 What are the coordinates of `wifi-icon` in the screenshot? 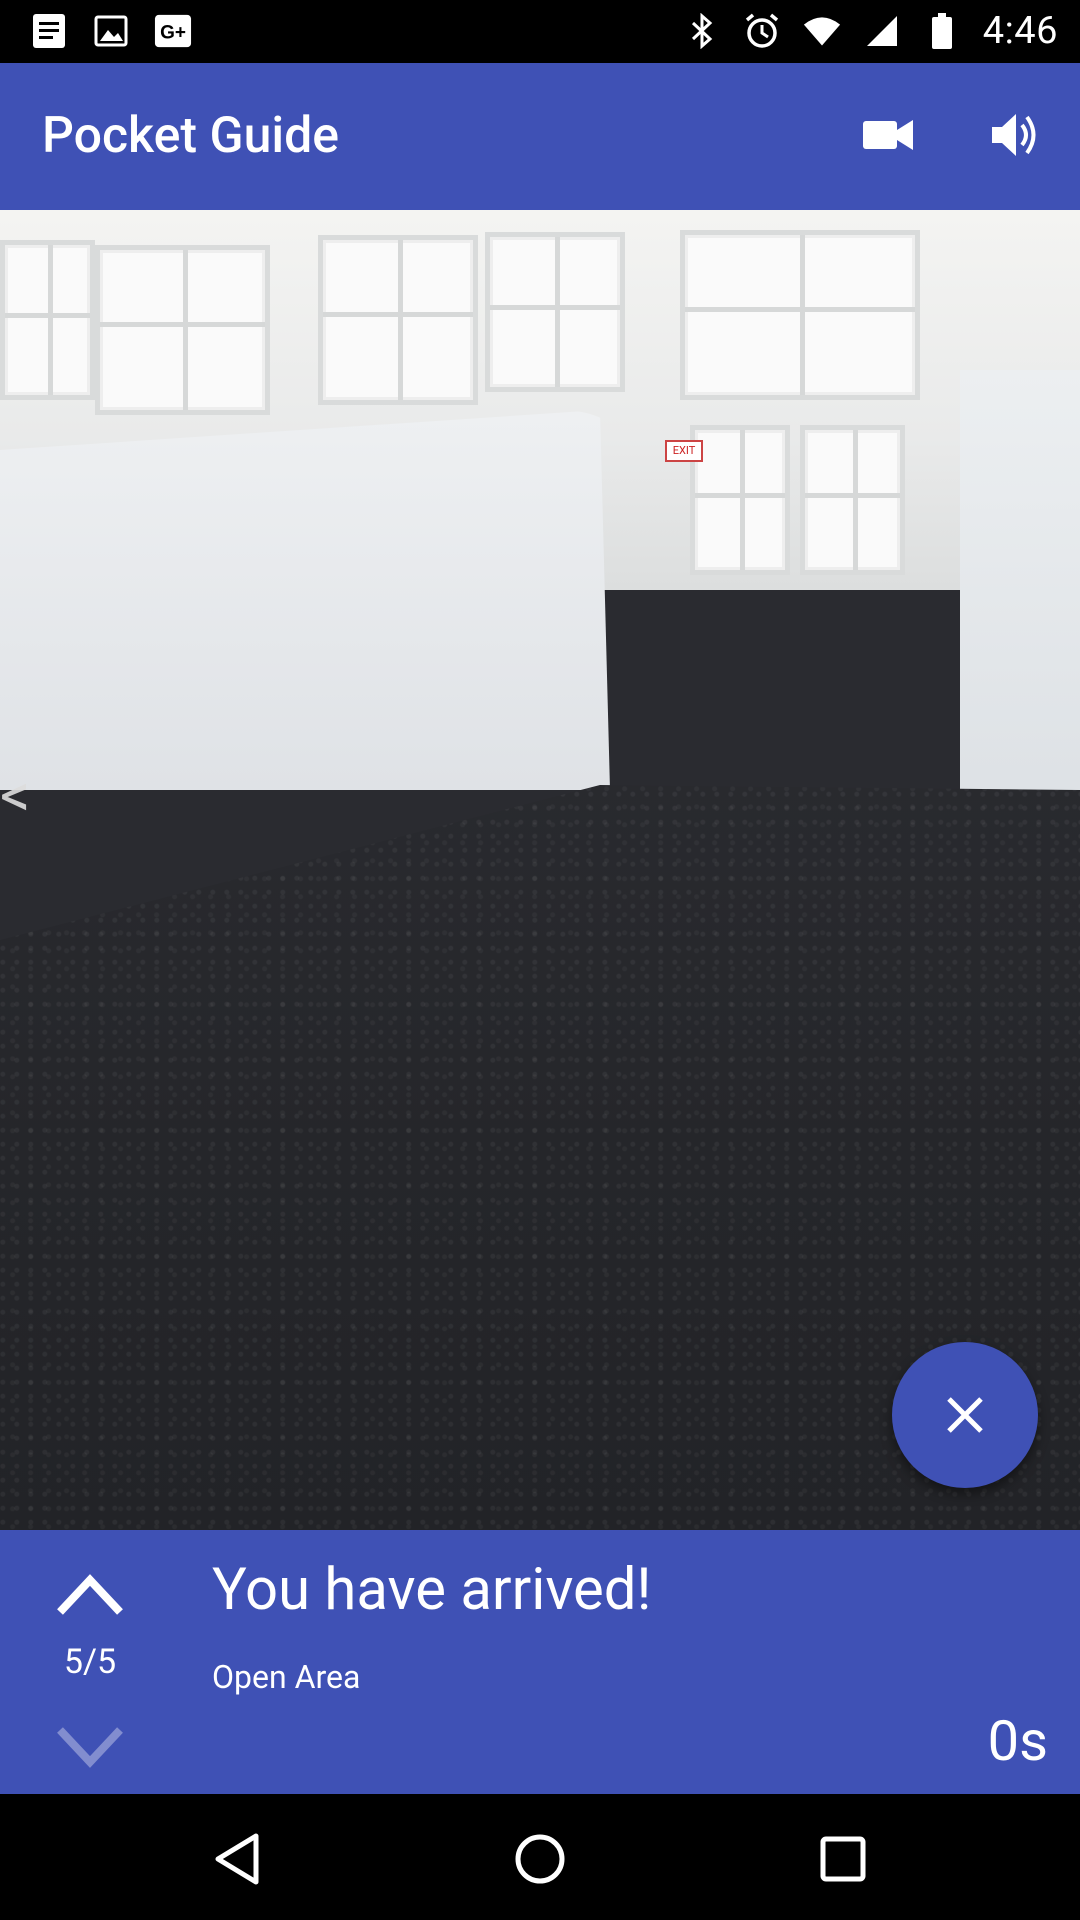 It's located at (822, 31).